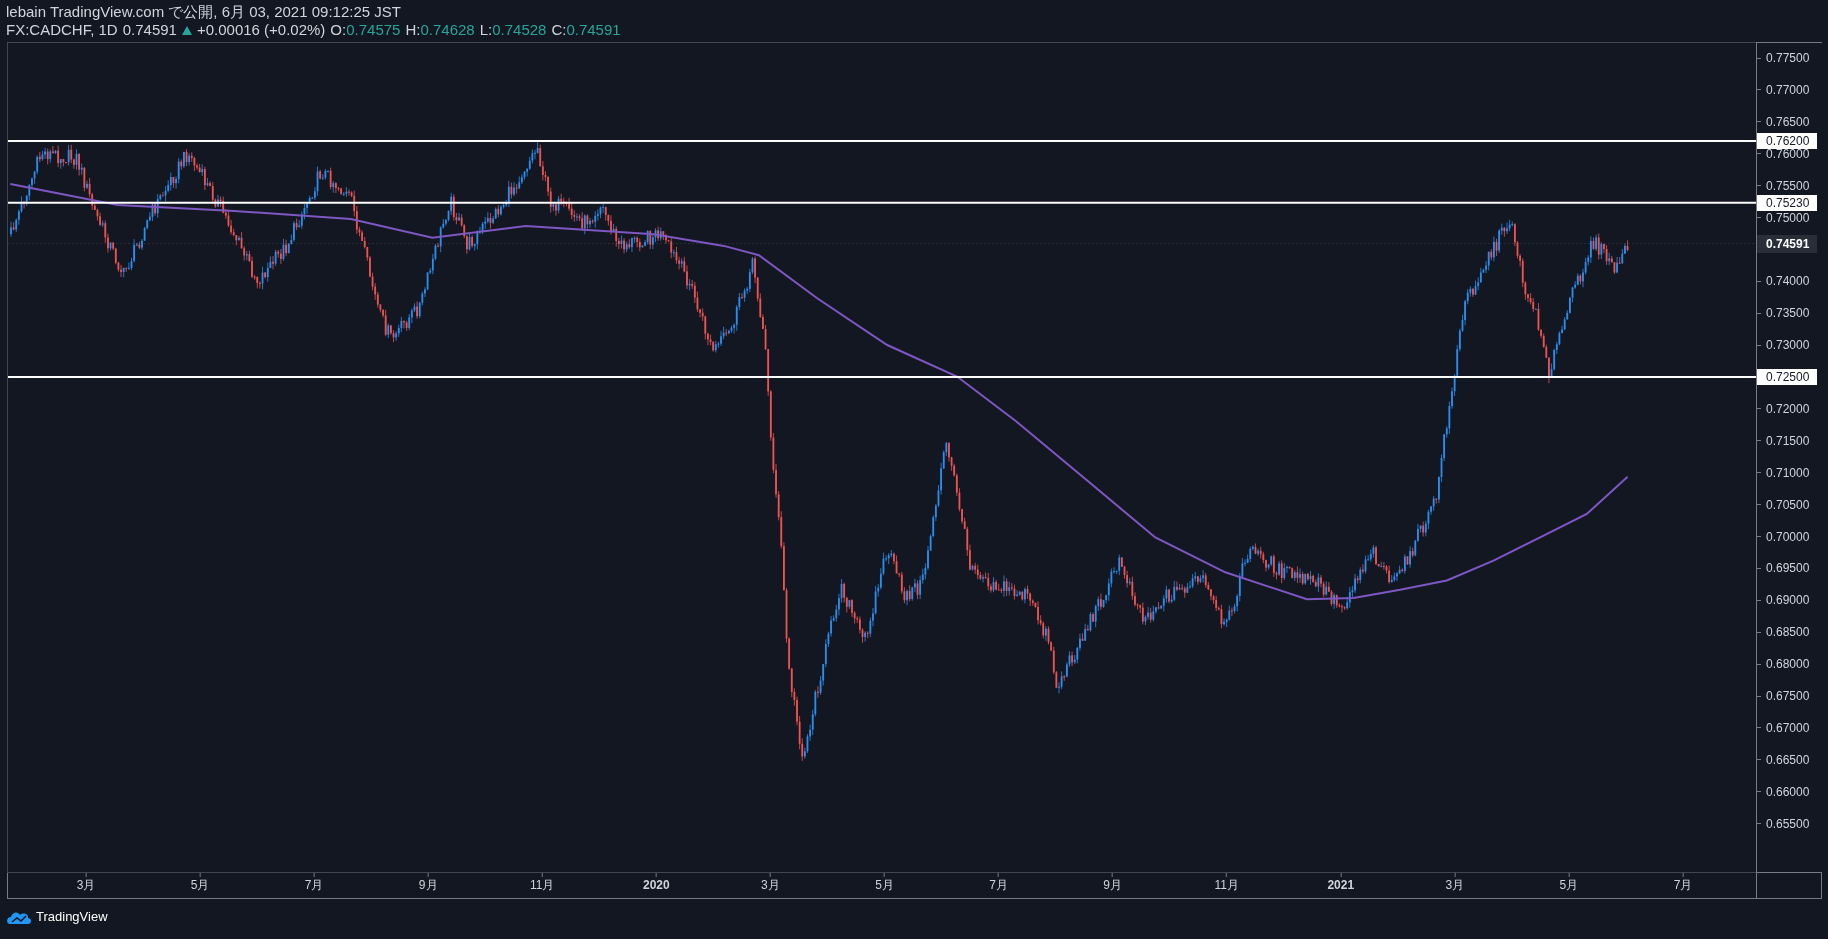  I want to click on price-tick: 0.69500, so click(1788, 568).